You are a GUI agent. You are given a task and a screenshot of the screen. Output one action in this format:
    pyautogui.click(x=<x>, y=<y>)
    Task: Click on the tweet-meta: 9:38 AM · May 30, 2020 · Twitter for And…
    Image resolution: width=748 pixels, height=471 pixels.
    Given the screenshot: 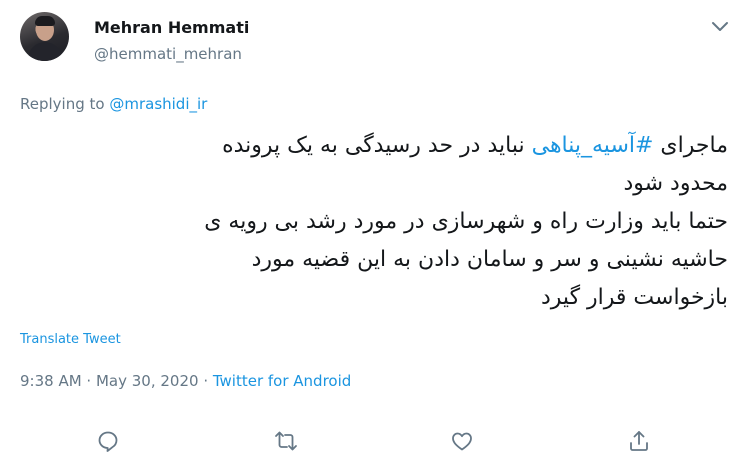 What is the action you would take?
    pyautogui.click(x=185, y=381)
    